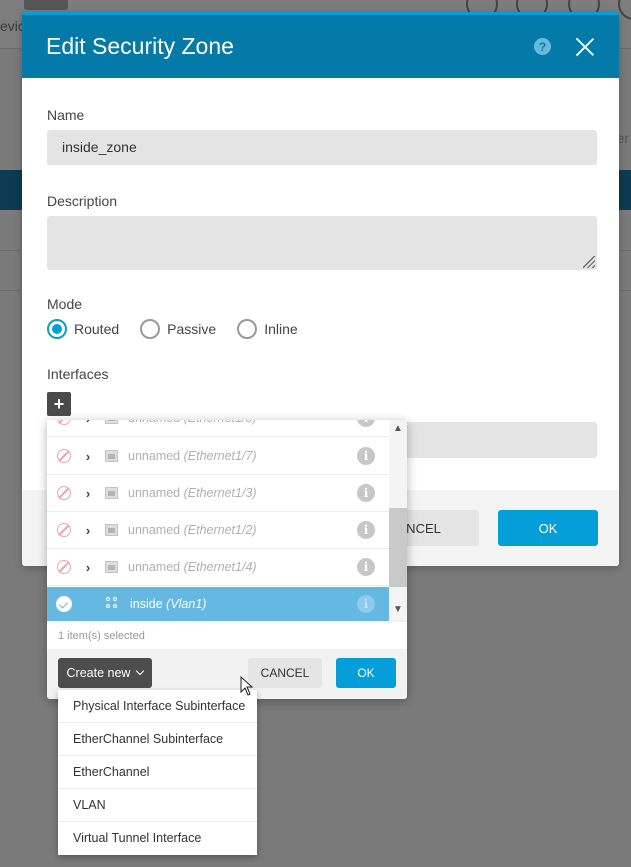 This screenshot has height=867, width=631. I want to click on menu-item-etherchannel: EtherChannel, so click(157, 772).